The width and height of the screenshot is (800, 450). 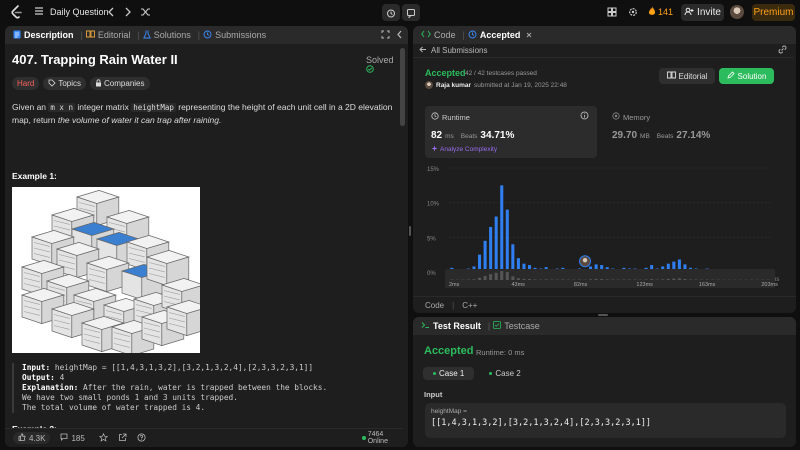 I want to click on tab-description-label: Description, so click(x=49, y=35).